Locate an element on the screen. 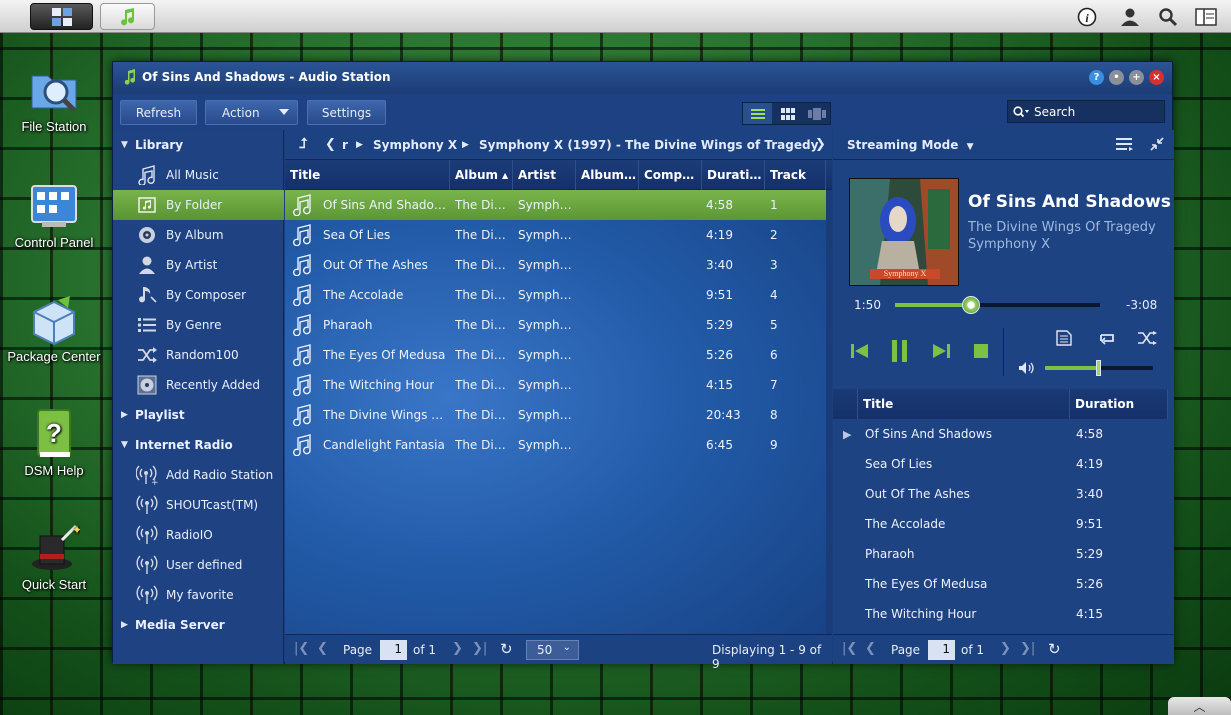  chevron-right-icon: ❯ is located at coordinates (820, 144).